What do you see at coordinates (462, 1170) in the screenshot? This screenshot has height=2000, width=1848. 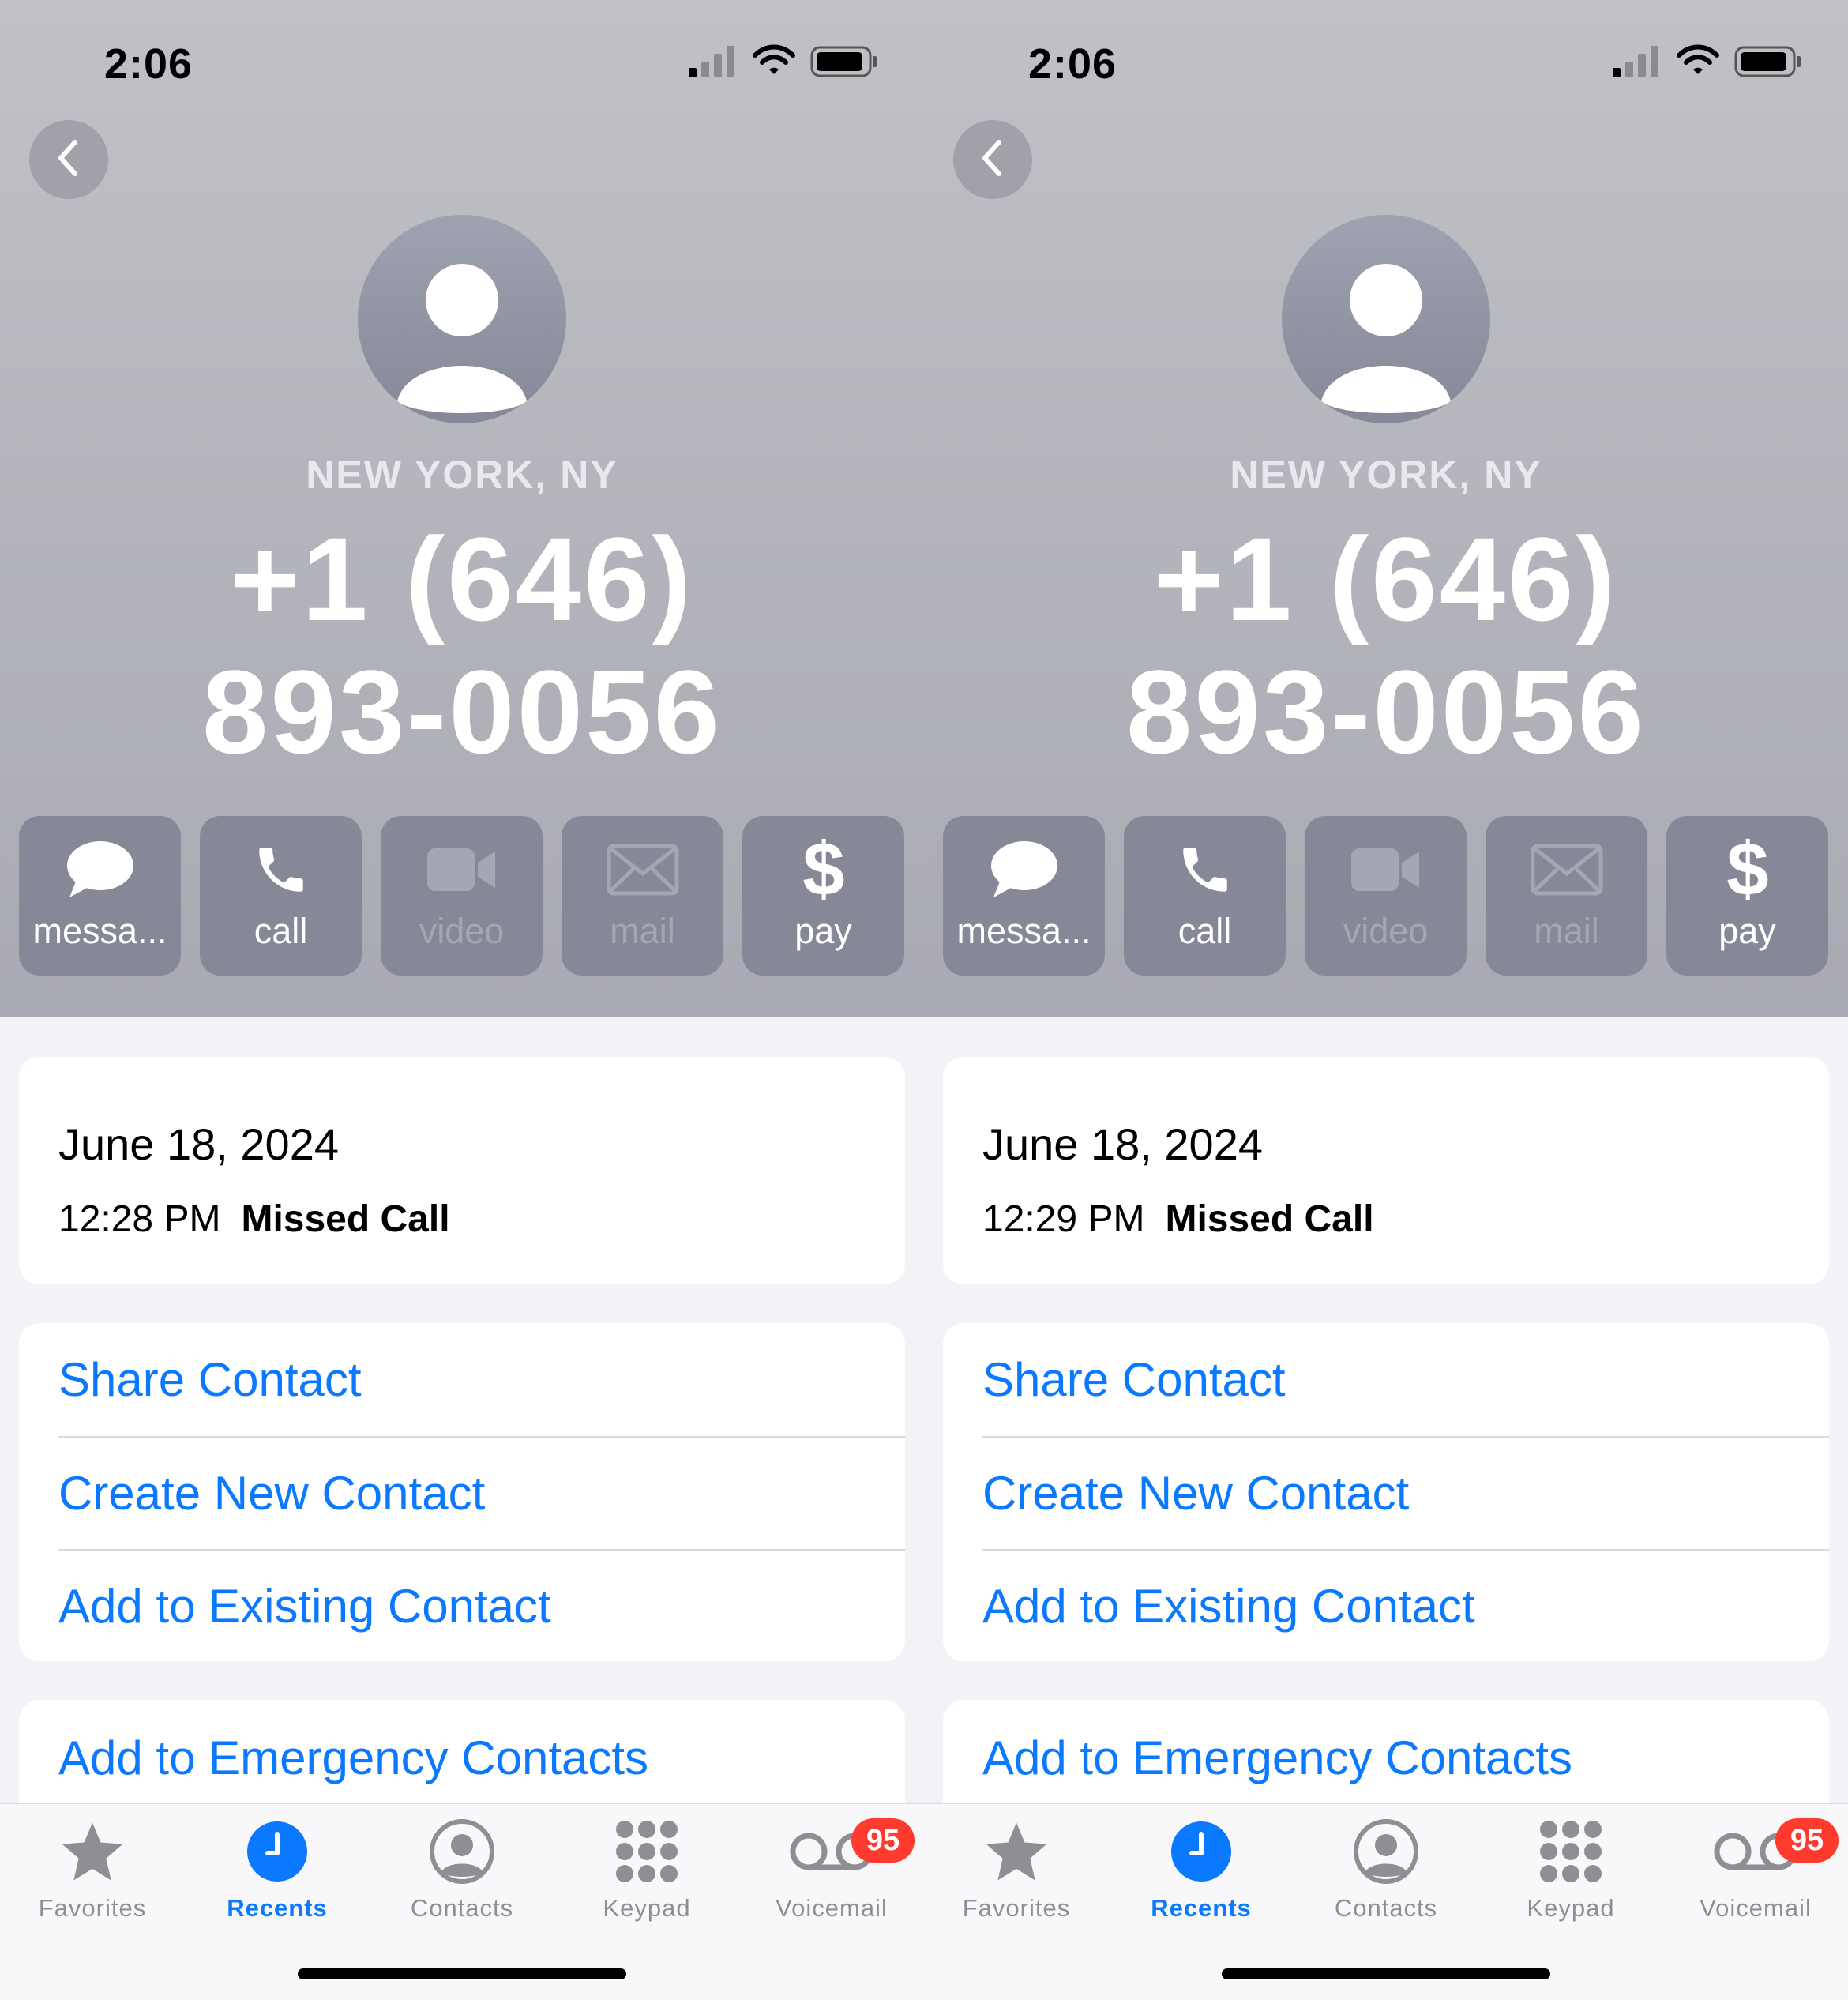 I see `call-history-card: June 18, 2024 12:28 PM Missed Call` at bounding box center [462, 1170].